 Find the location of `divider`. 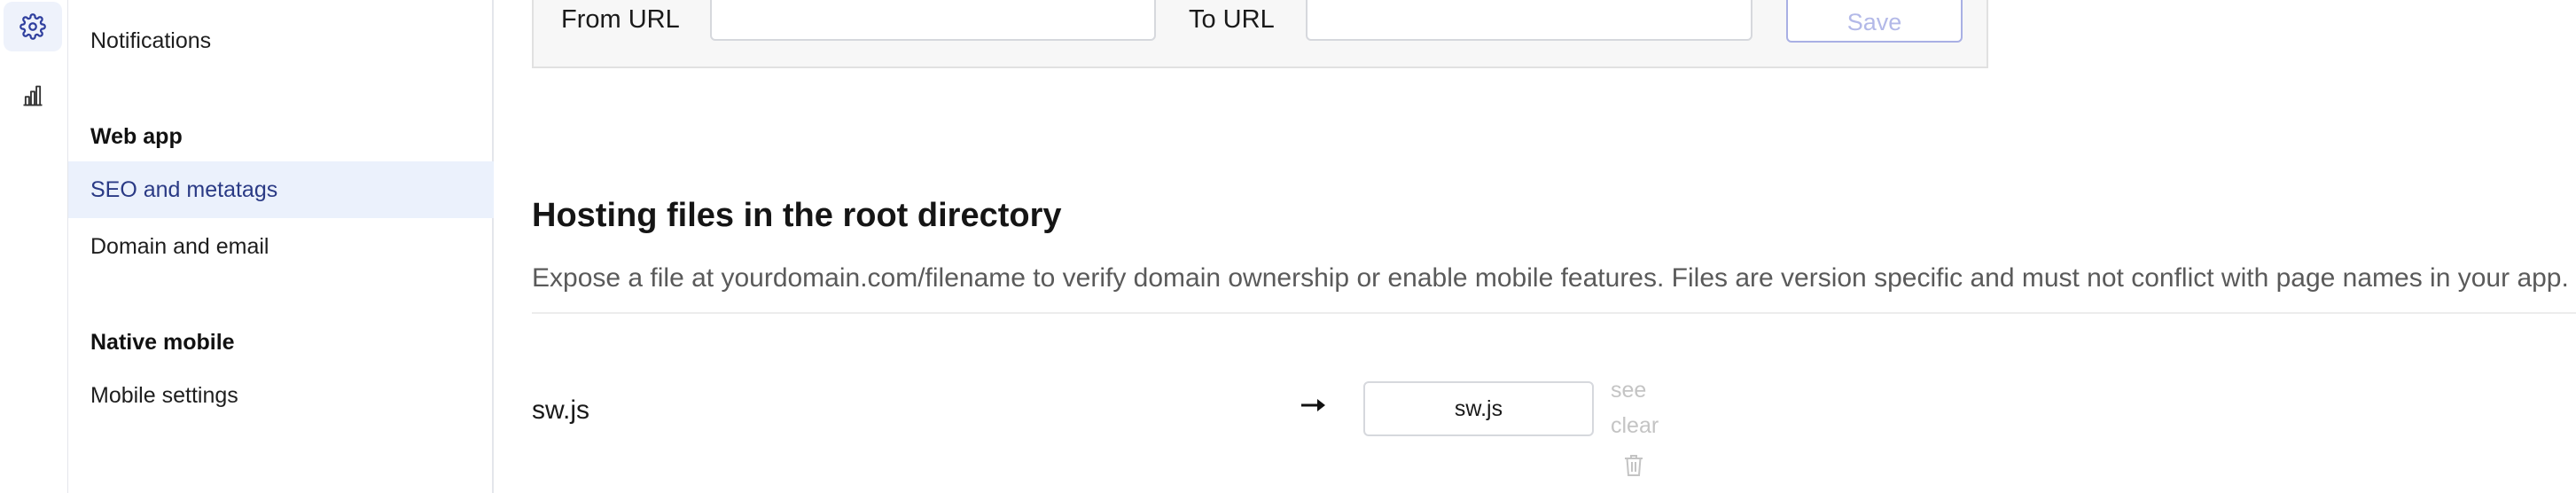

divider is located at coordinates (1554, 313).